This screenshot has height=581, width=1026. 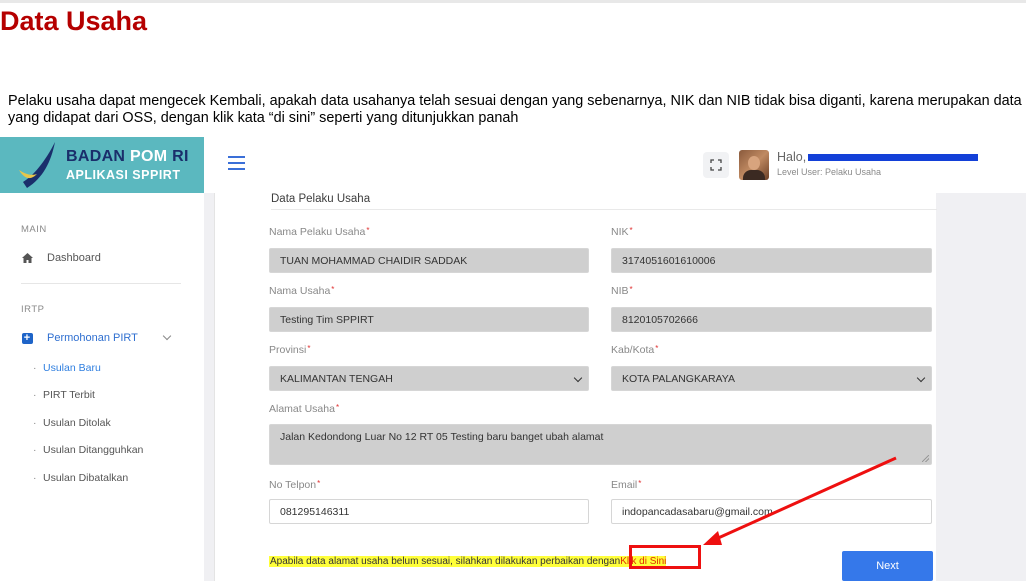 What do you see at coordinates (319, 232) in the screenshot?
I see `label-nama-pelaku: Nama Pelaku Usaha*` at bounding box center [319, 232].